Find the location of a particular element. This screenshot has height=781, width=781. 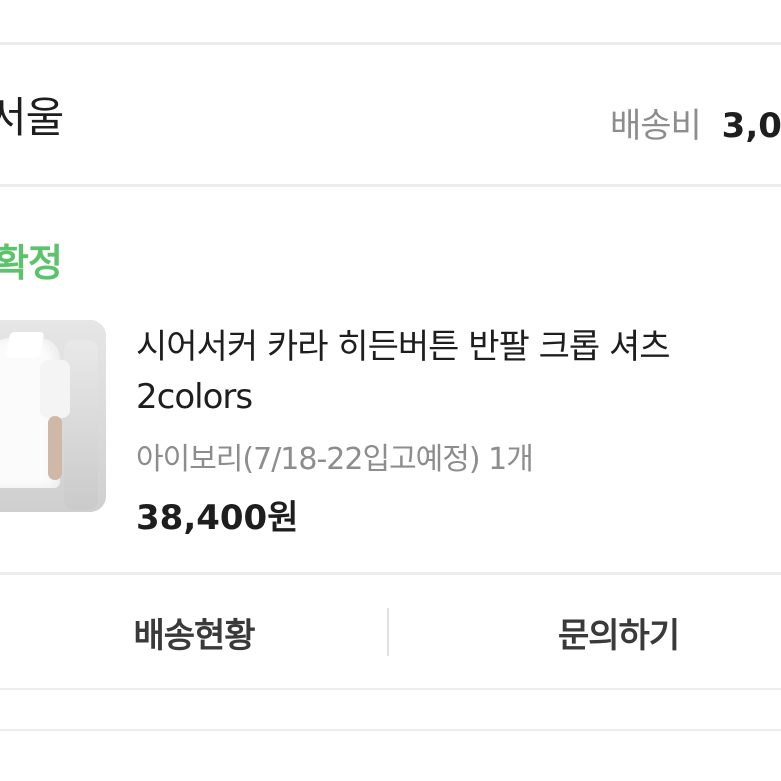

divider-top is located at coordinates (390, 43).